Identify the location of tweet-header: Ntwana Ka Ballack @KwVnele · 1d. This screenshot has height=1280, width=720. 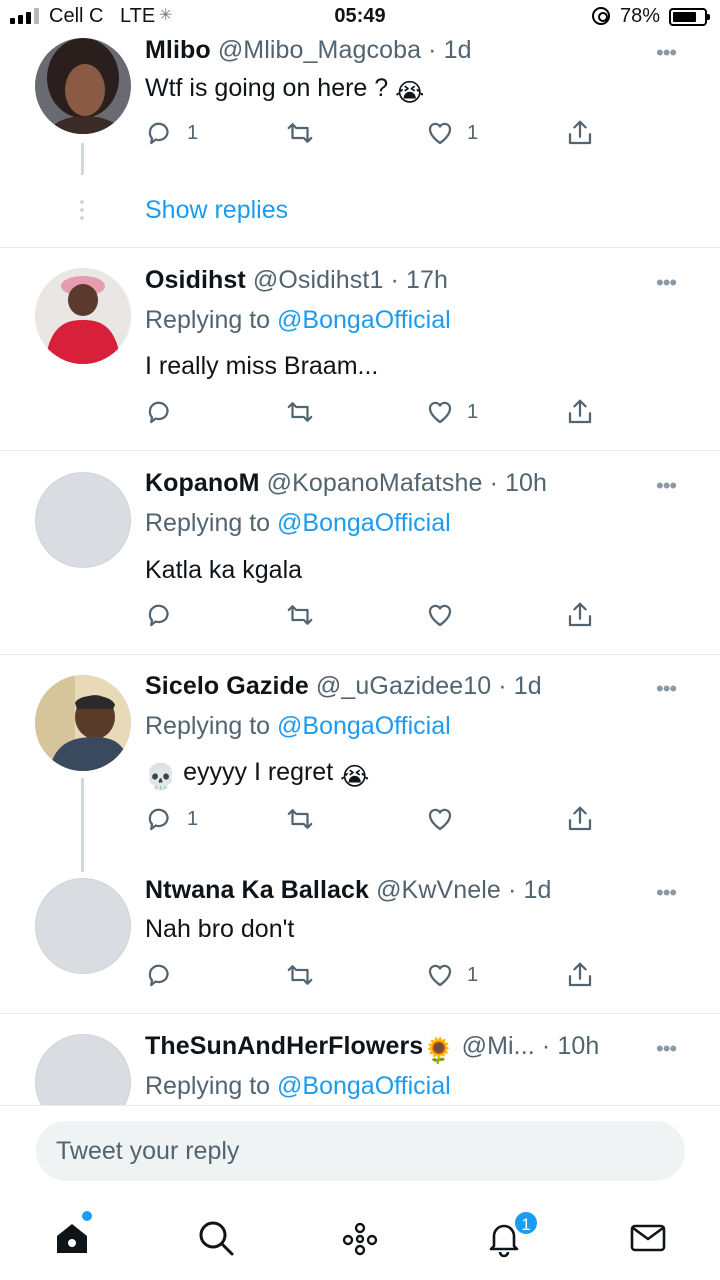
(348, 890).